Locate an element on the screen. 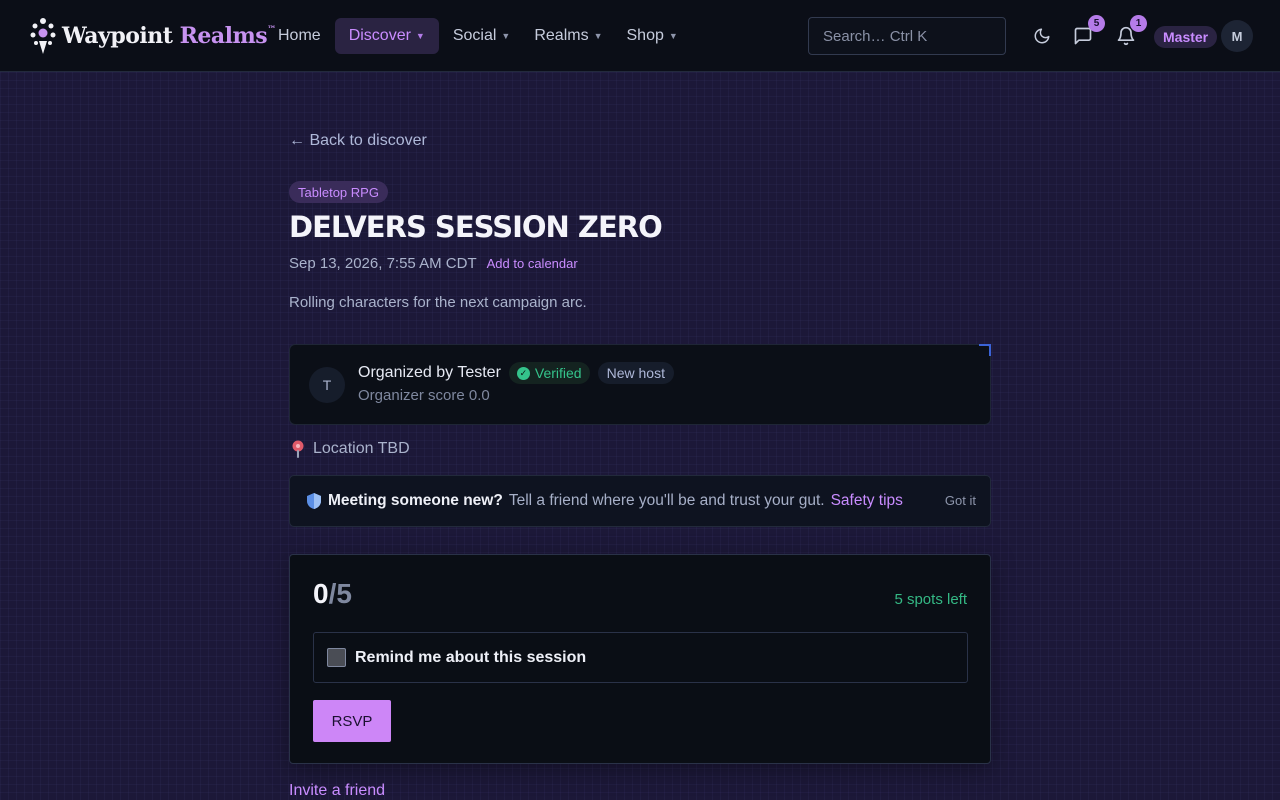 The height and width of the screenshot is (800, 1280). spots-left-text: 5 spots left is located at coordinates (930, 599).